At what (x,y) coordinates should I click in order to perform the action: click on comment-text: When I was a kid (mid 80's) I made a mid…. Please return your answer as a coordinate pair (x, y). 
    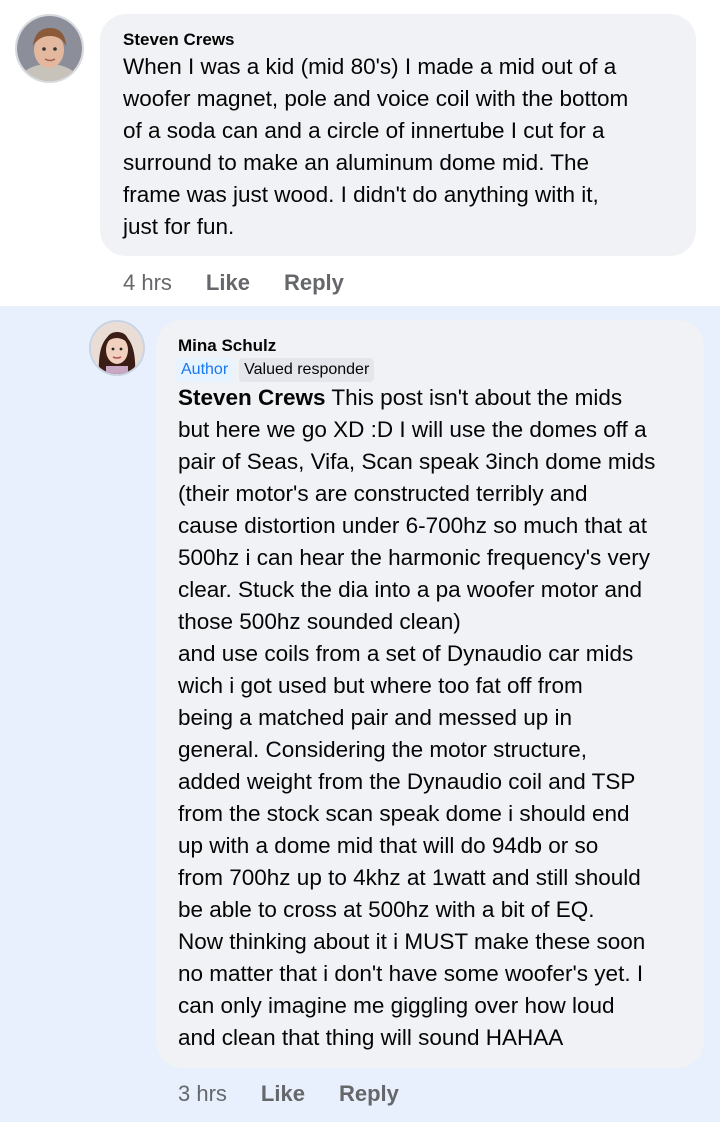
    Looking at the image, I should click on (375, 147).